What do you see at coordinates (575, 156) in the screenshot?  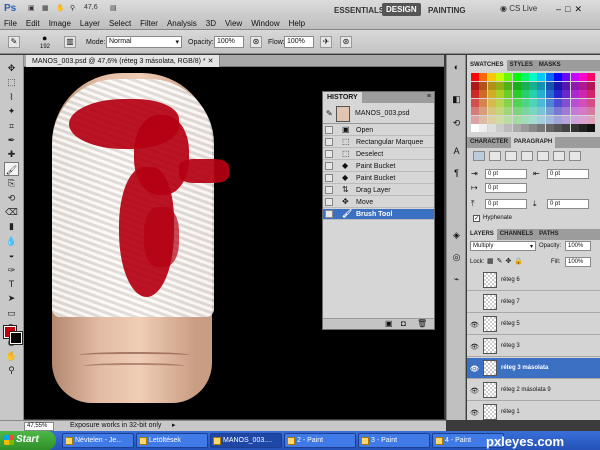 I see `justify-all-icon` at bounding box center [575, 156].